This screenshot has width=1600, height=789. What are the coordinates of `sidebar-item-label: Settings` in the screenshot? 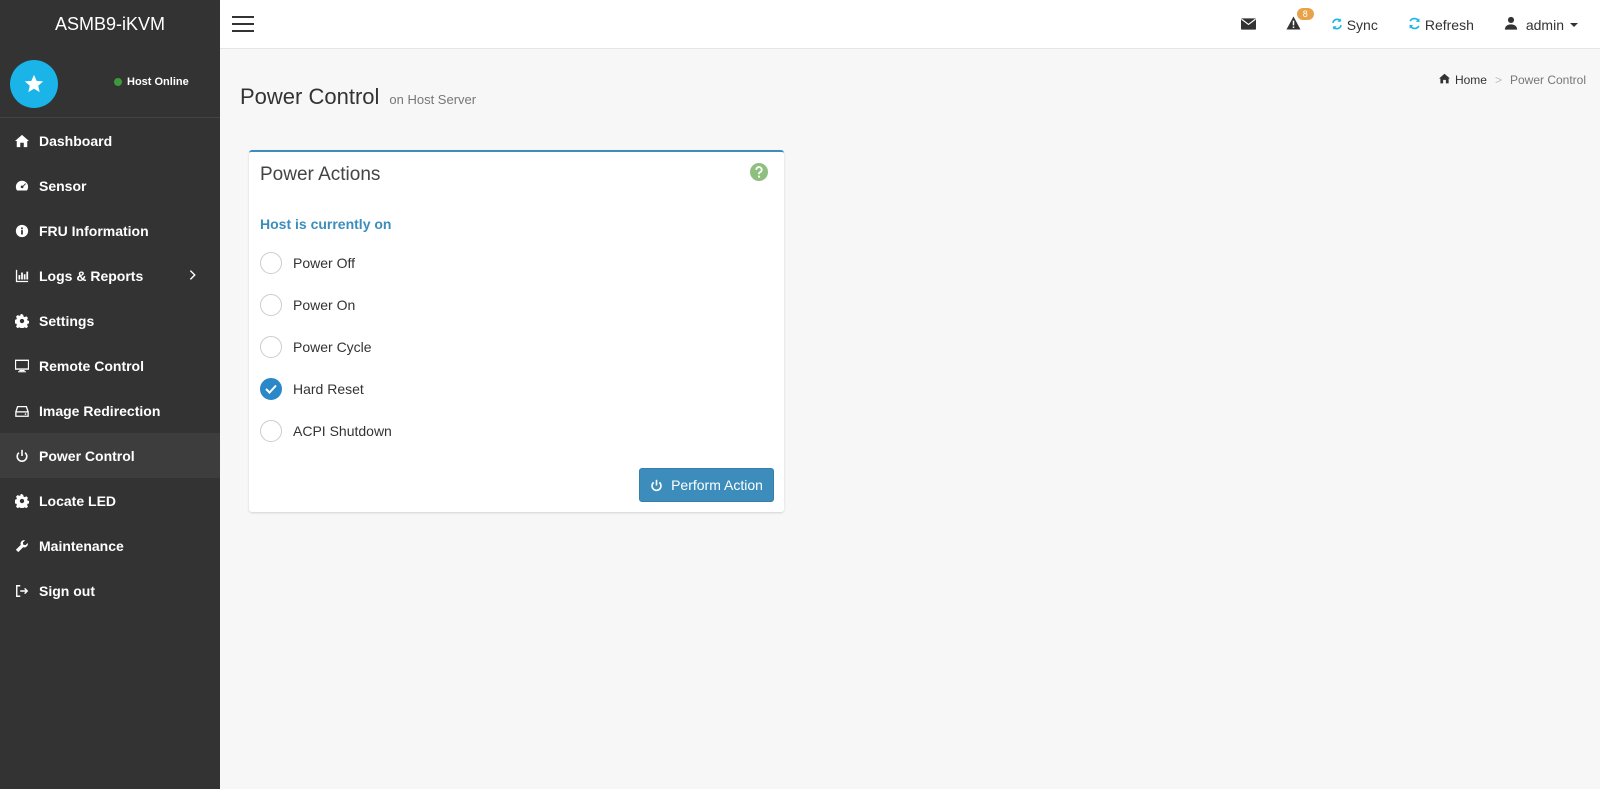 It's located at (67, 320).